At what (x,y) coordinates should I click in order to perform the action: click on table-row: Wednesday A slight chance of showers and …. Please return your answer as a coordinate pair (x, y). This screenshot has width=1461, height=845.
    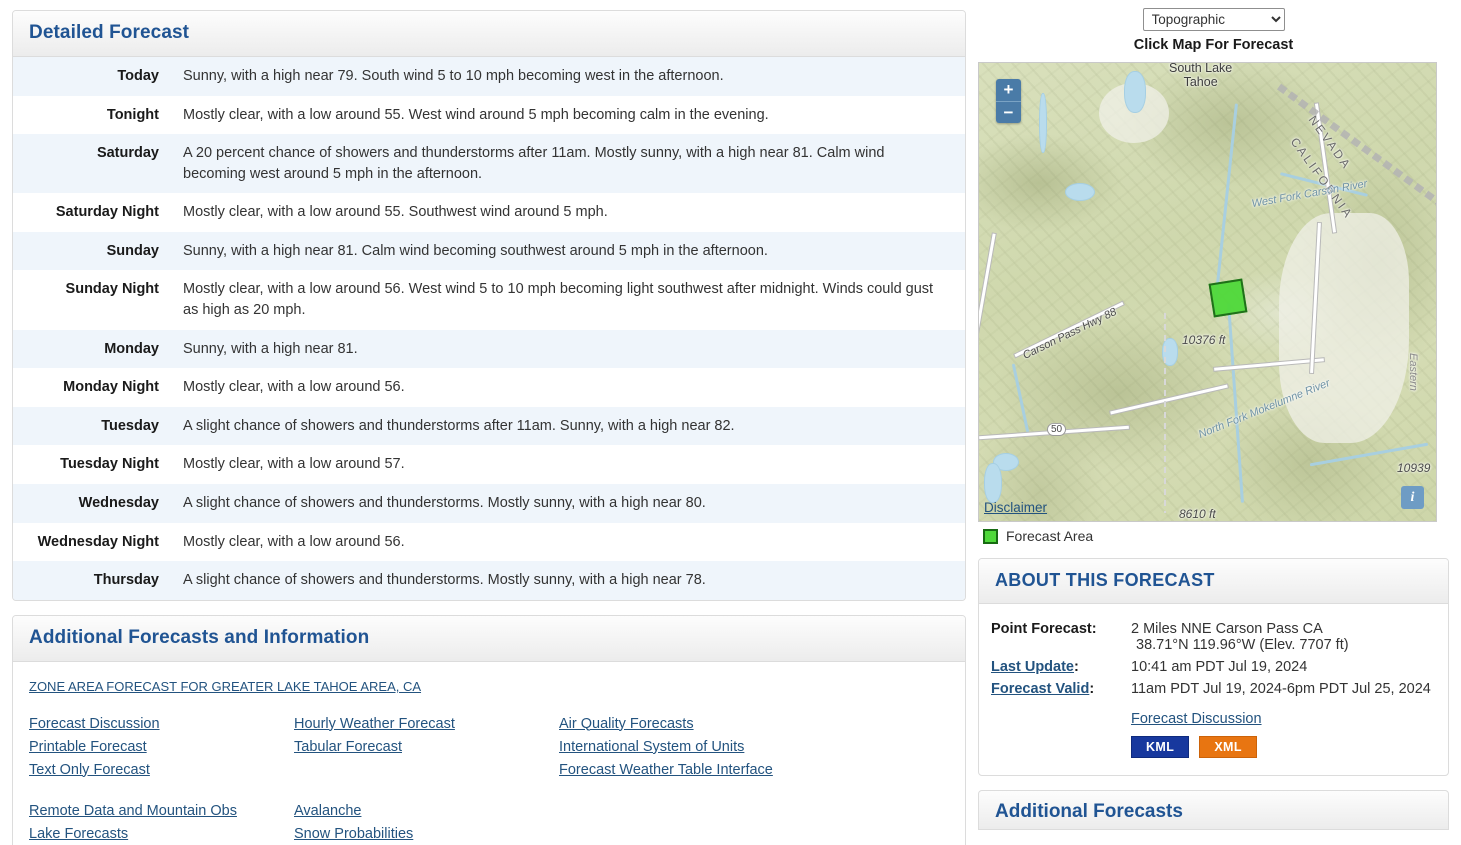
    Looking at the image, I should click on (489, 503).